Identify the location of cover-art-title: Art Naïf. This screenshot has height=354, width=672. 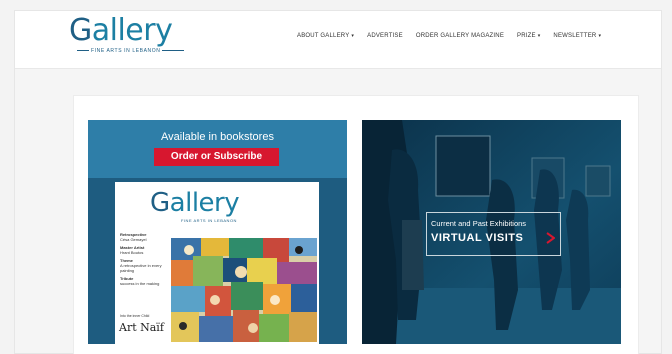
(141, 327).